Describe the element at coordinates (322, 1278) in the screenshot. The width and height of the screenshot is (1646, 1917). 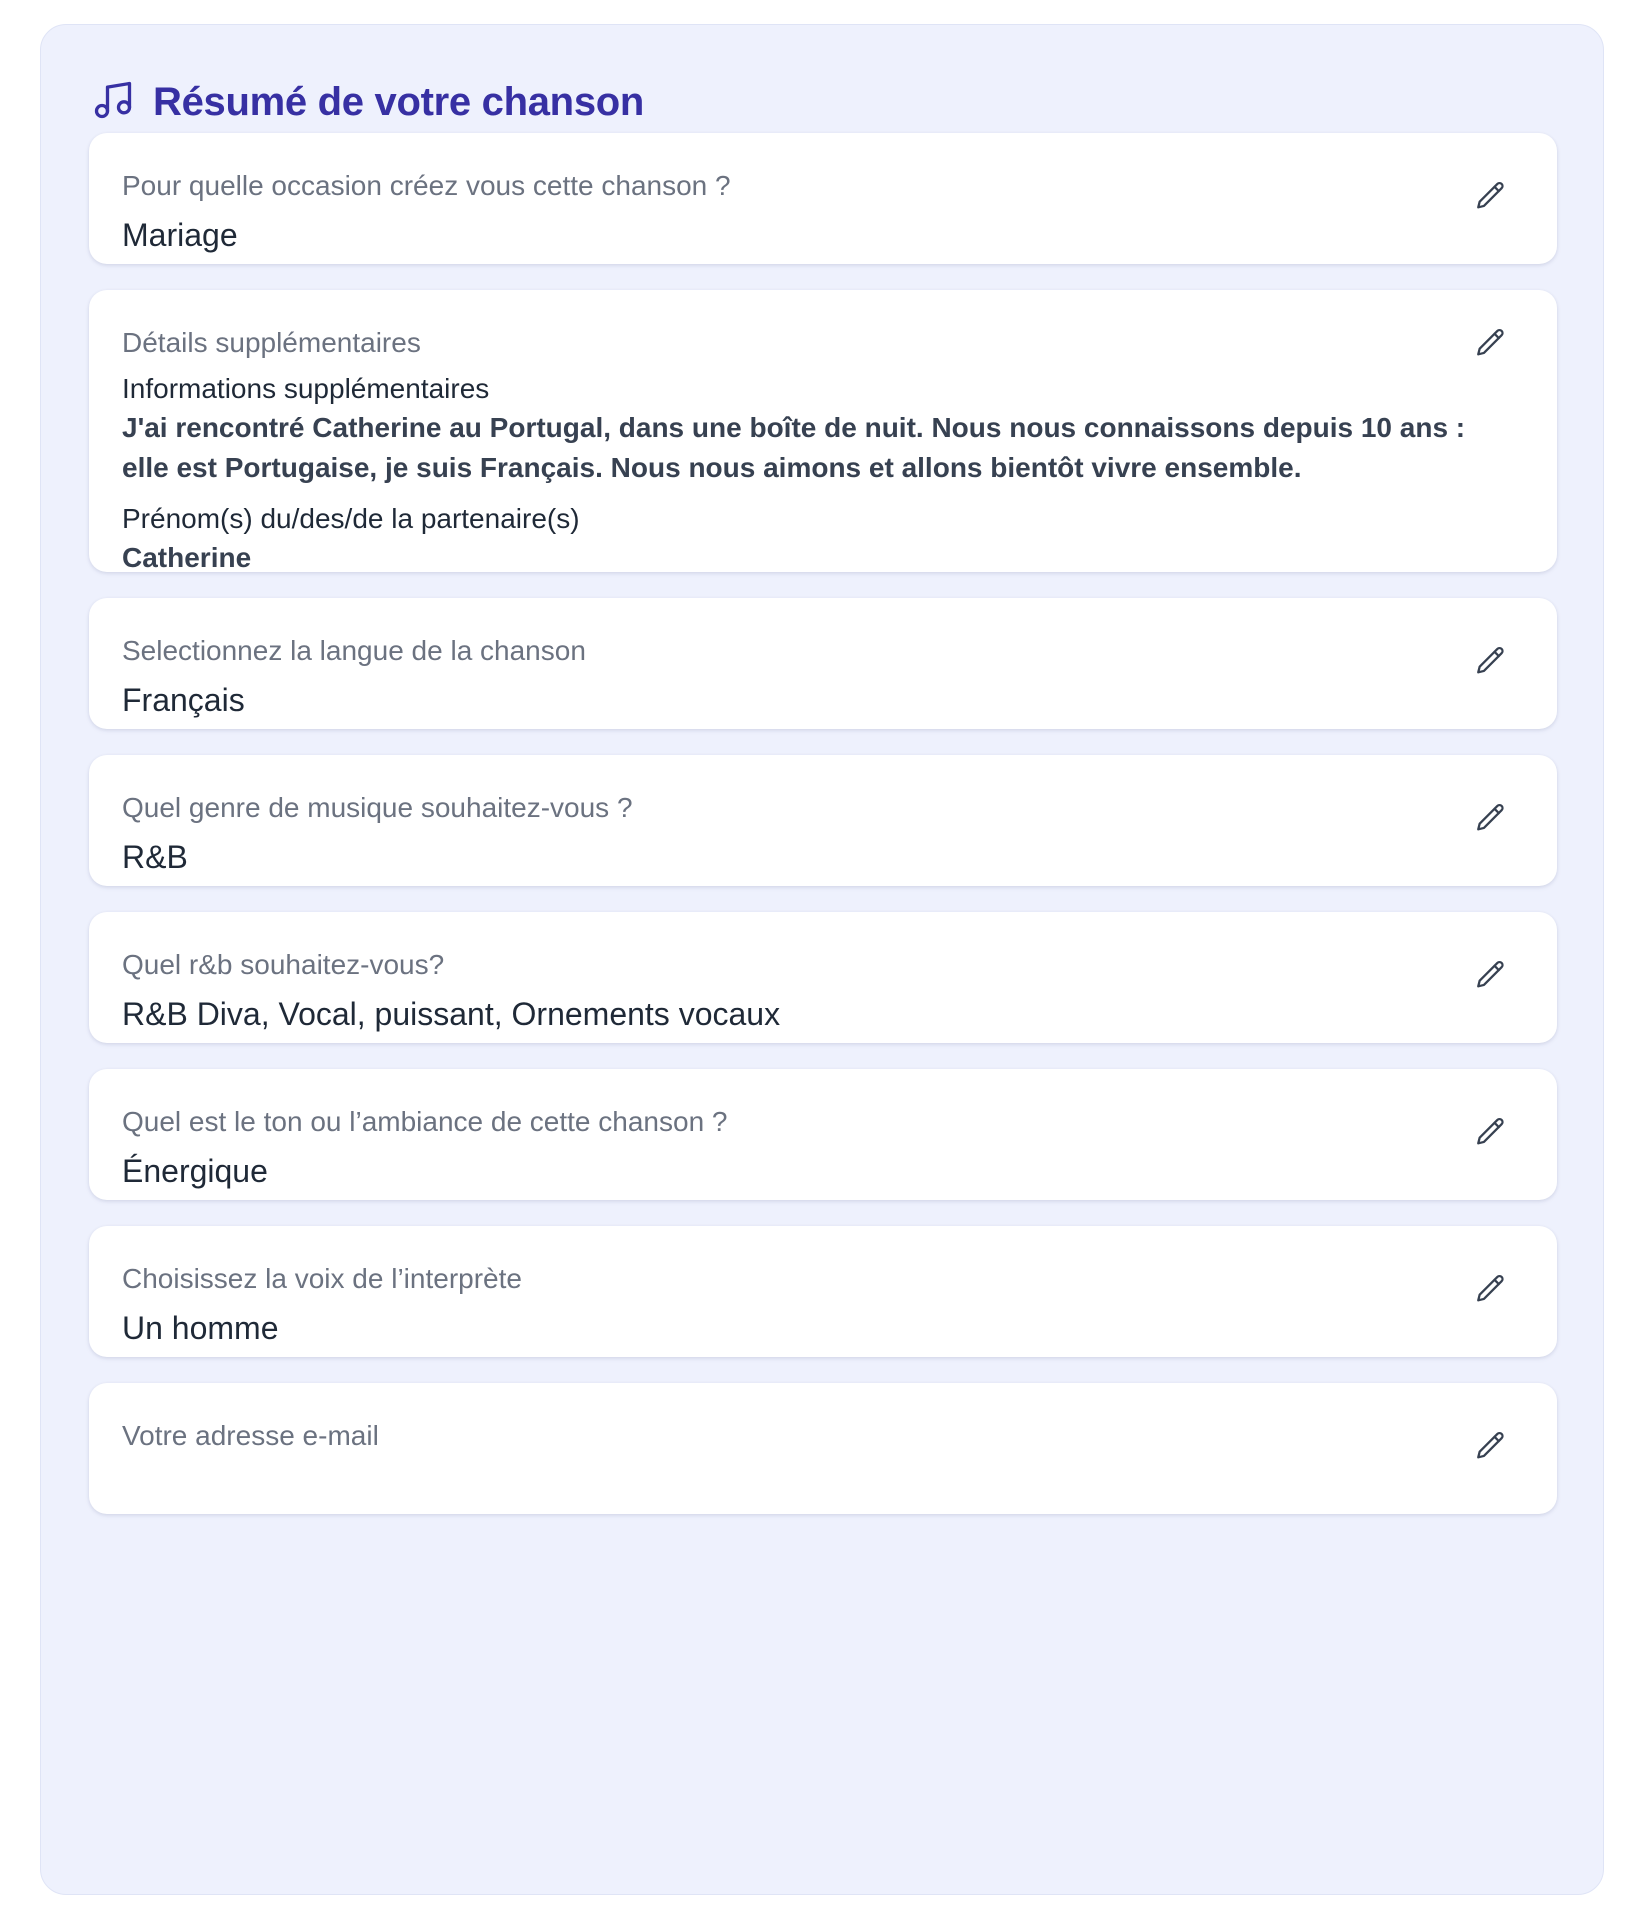
I see `card-question: Choisissez la voix de l’interprète` at that location.